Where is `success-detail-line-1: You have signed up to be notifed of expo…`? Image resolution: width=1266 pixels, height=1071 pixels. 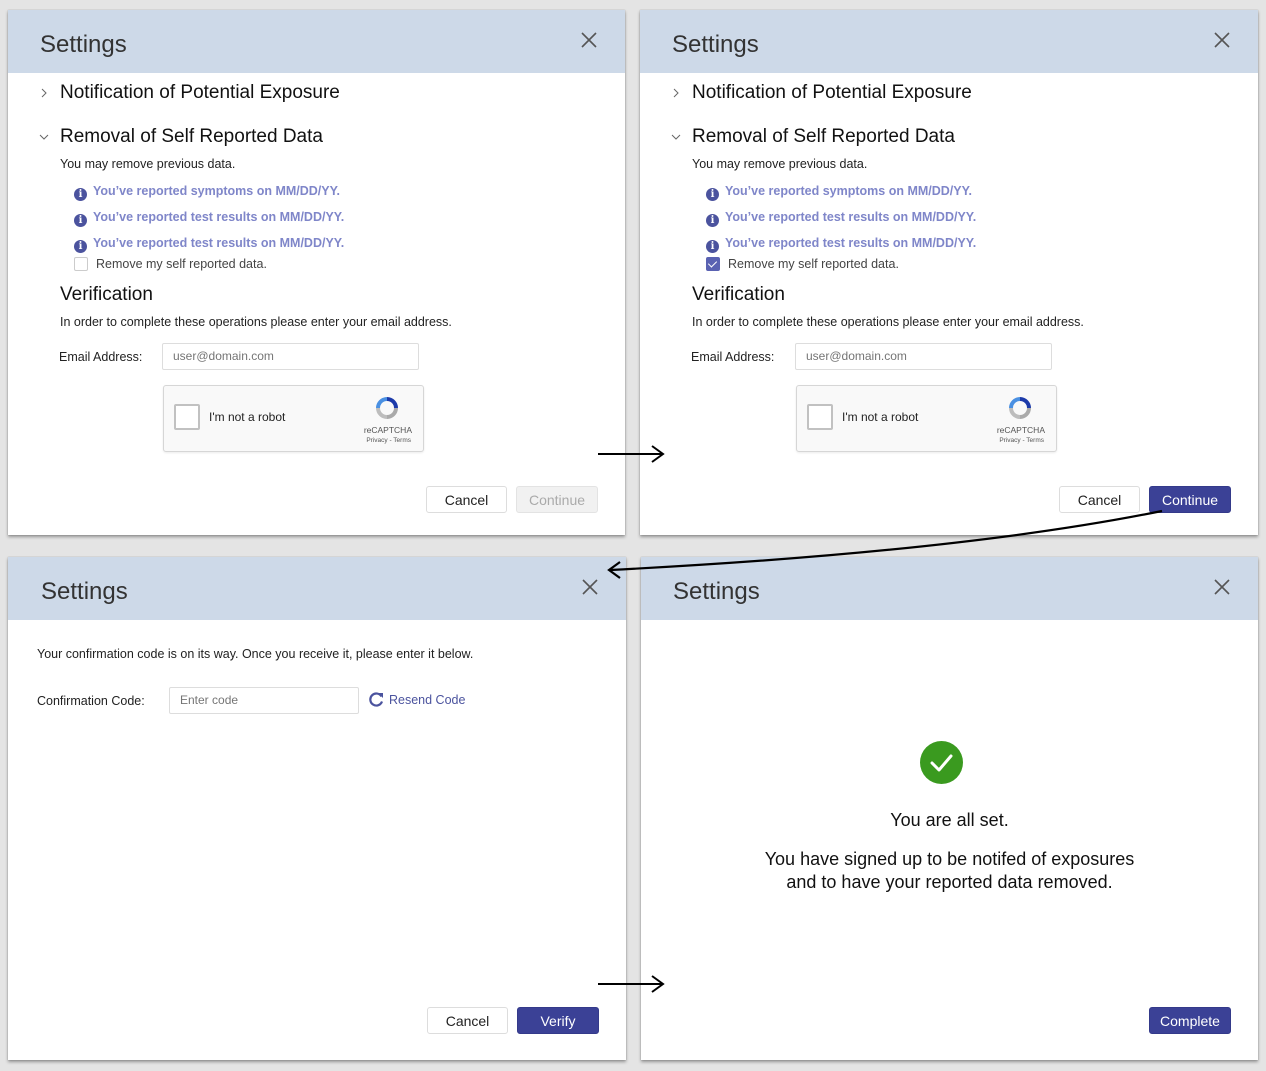
success-detail-line-1: You have signed up to be notifed of expo… is located at coordinates (949, 859).